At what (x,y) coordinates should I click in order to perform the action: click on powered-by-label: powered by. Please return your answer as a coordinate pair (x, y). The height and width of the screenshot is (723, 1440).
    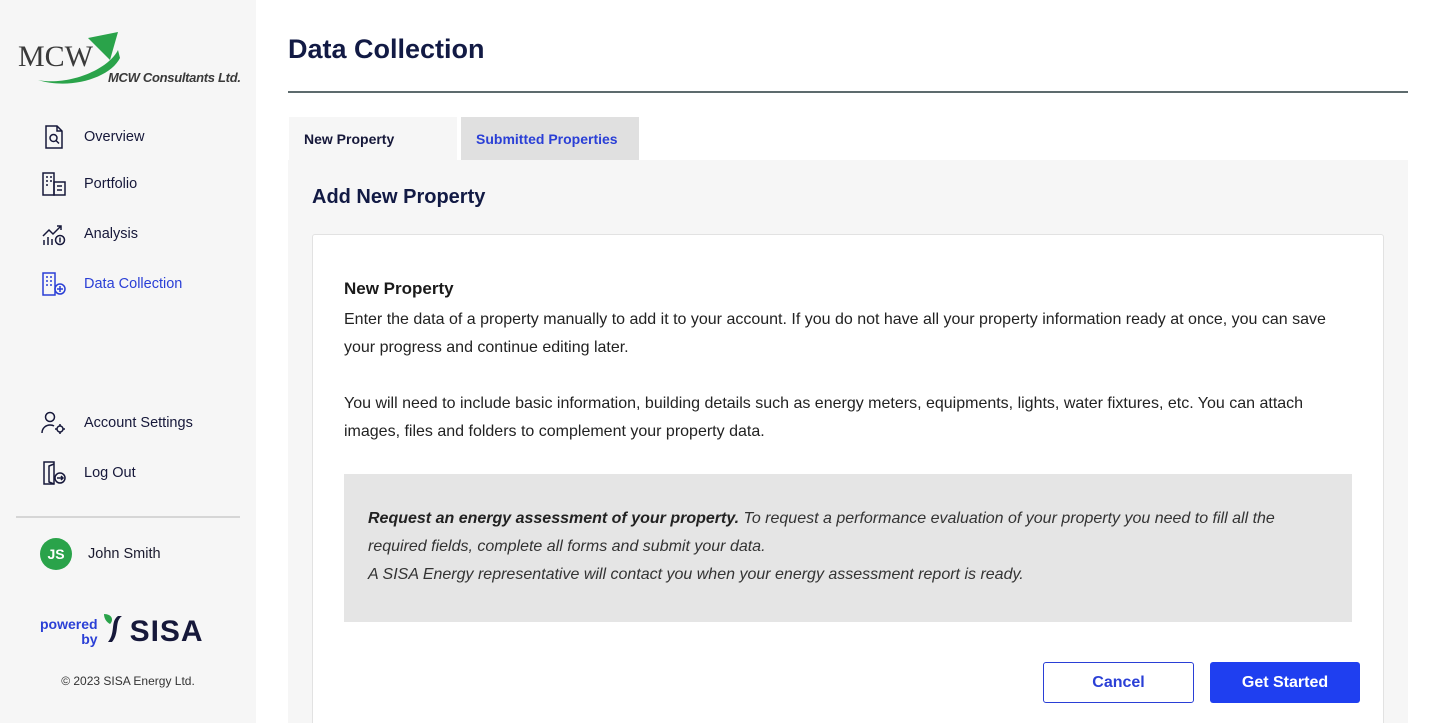
    Looking at the image, I should click on (69, 631).